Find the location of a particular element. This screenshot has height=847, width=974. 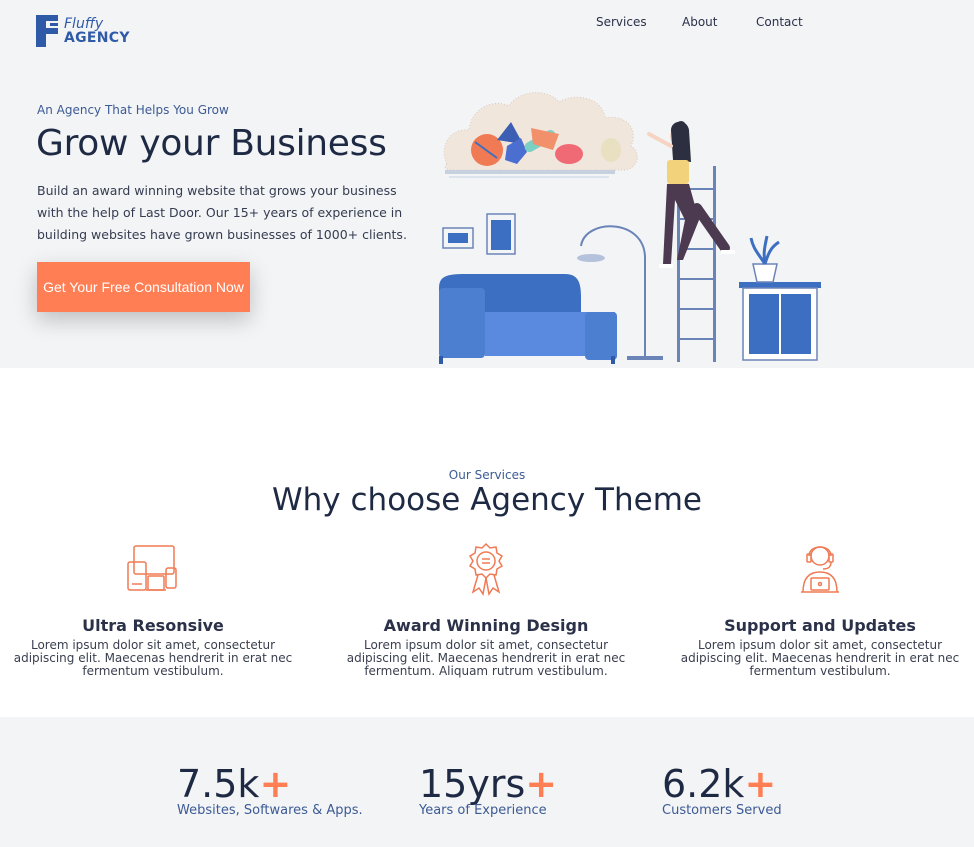

sofa-illustration is located at coordinates (528, 319).